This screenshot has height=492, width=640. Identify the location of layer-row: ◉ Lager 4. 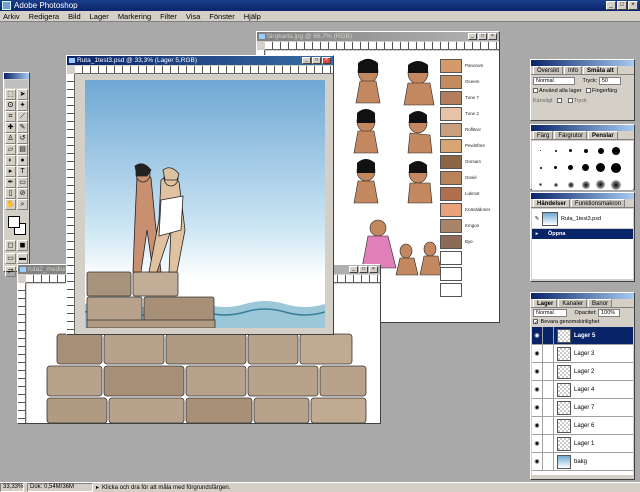
(582, 389).